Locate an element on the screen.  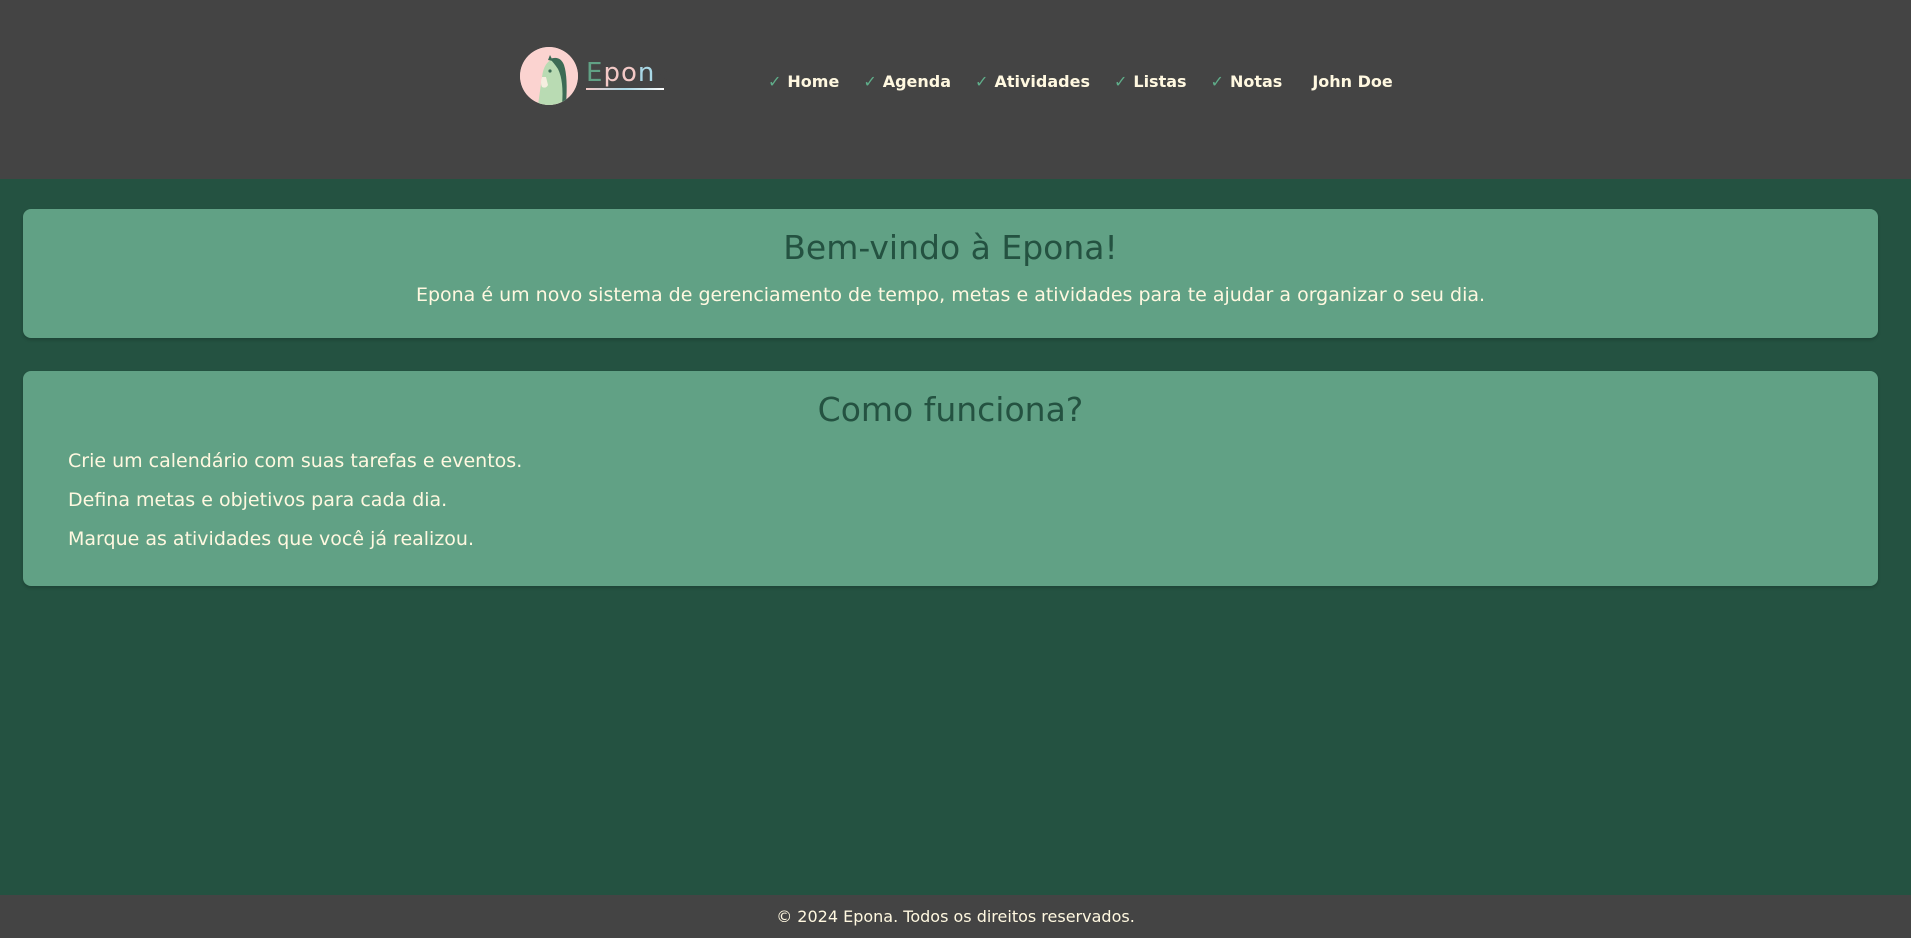
nav-item-home: ✓ Home is located at coordinates (803, 81).